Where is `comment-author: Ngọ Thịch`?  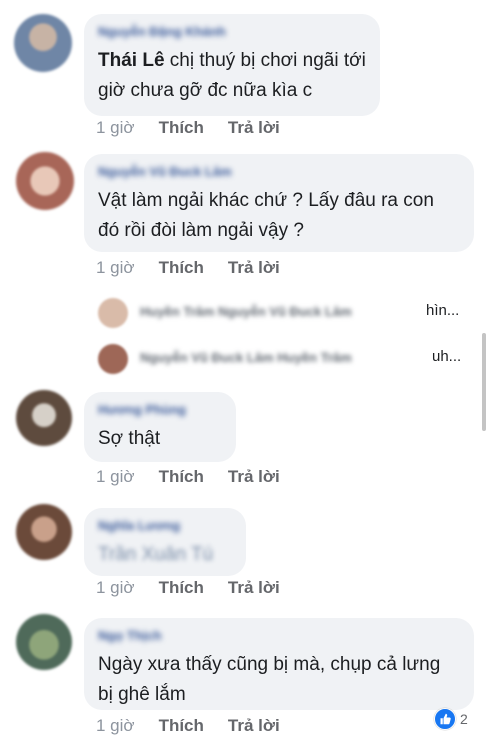
comment-author: Ngọ Thịch is located at coordinates (279, 636).